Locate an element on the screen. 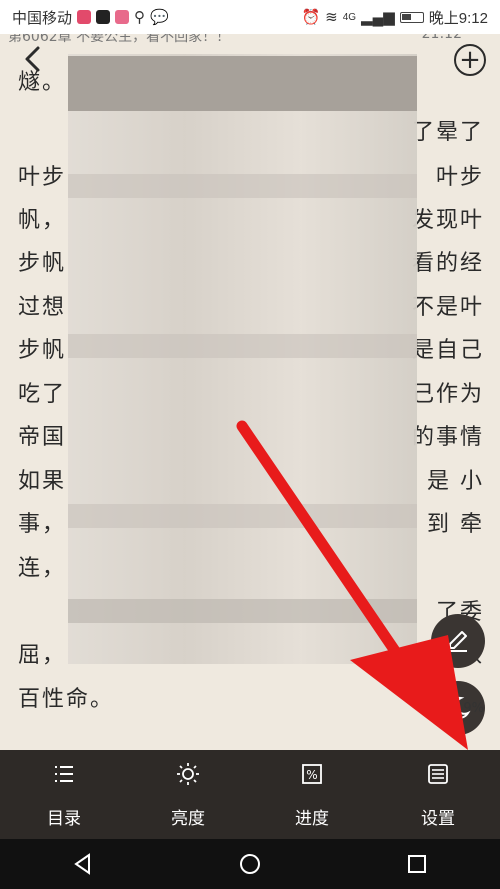  brightness-icon is located at coordinates (188, 774).